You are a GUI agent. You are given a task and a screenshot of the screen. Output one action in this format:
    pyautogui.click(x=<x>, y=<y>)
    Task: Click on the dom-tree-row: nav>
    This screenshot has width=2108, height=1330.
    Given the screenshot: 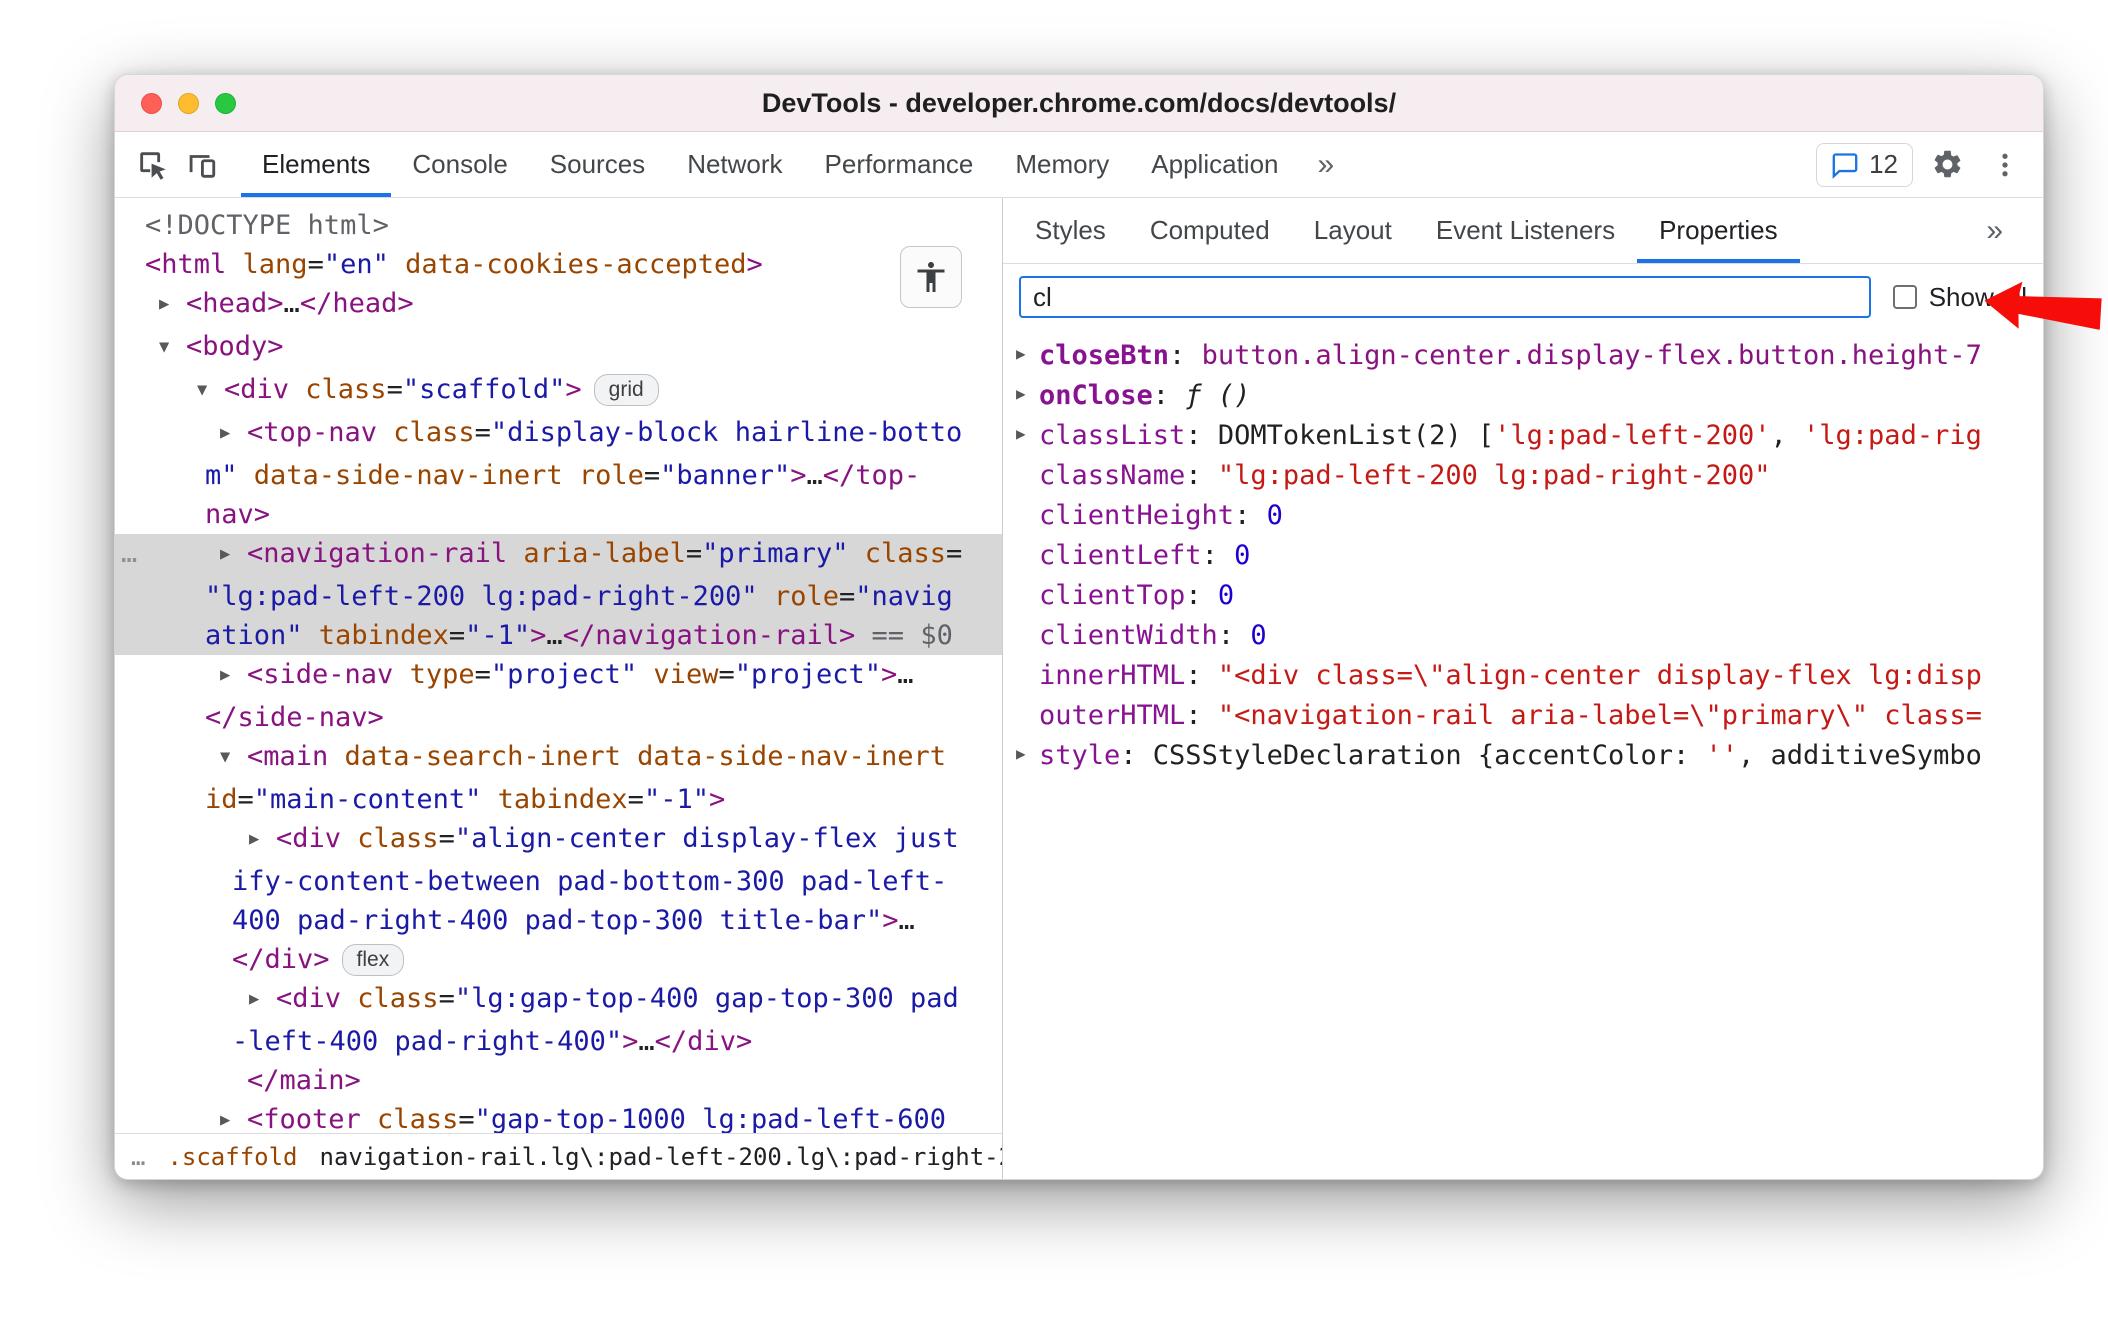 What is the action you would take?
    pyautogui.click(x=558, y=514)
    